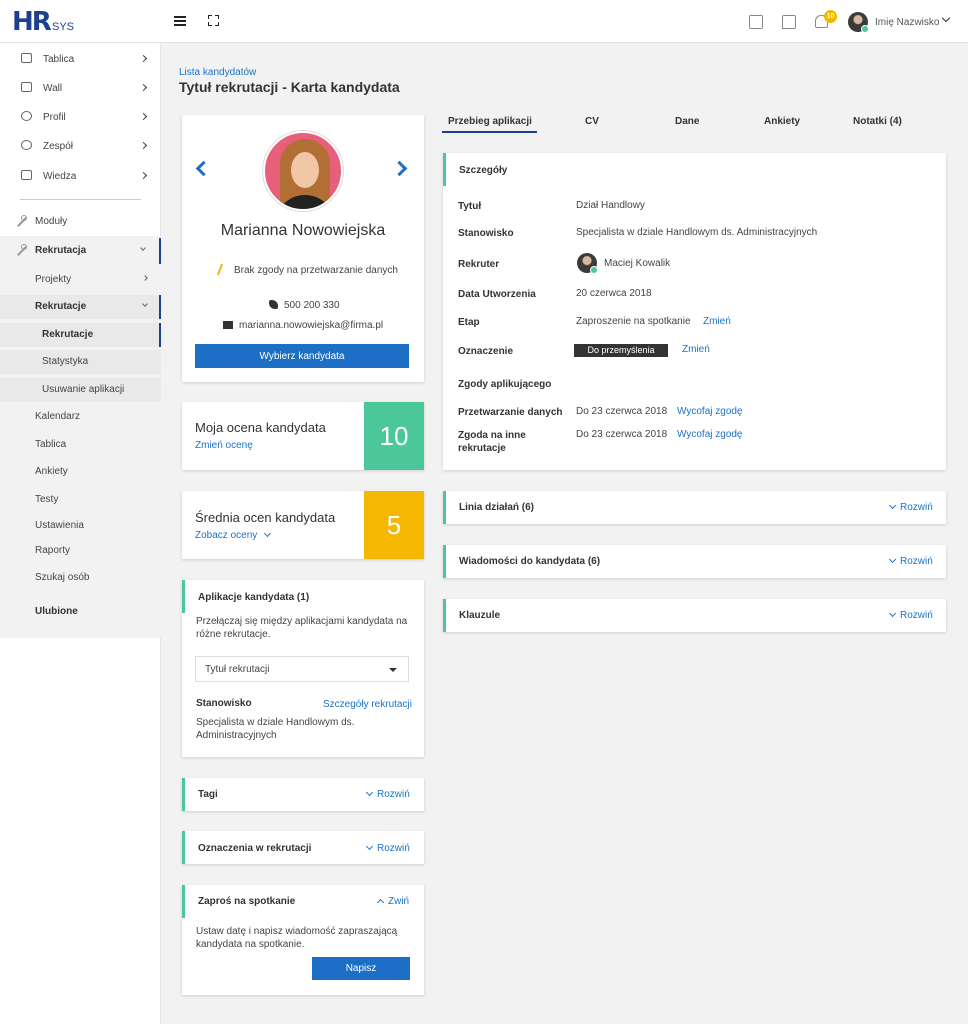  I want to click on sidebar-item-wiedza: Wiedza, so click(80, 177).